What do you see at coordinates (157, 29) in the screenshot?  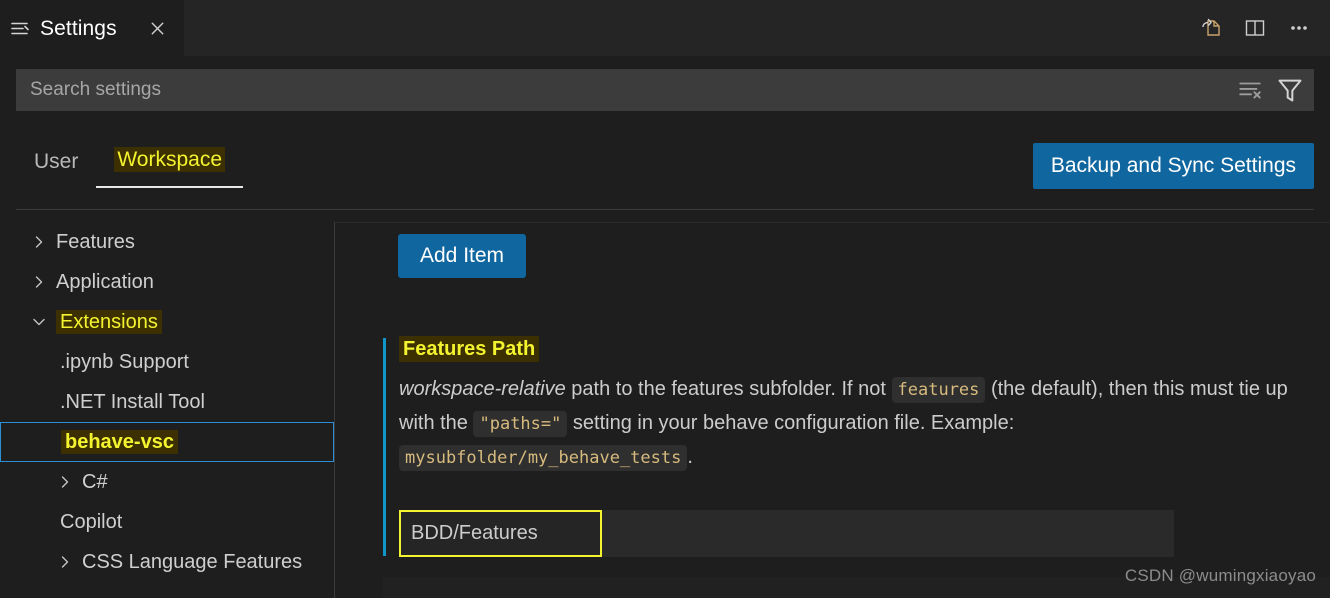 I see `close-icon` at bounding box center [157, 29].